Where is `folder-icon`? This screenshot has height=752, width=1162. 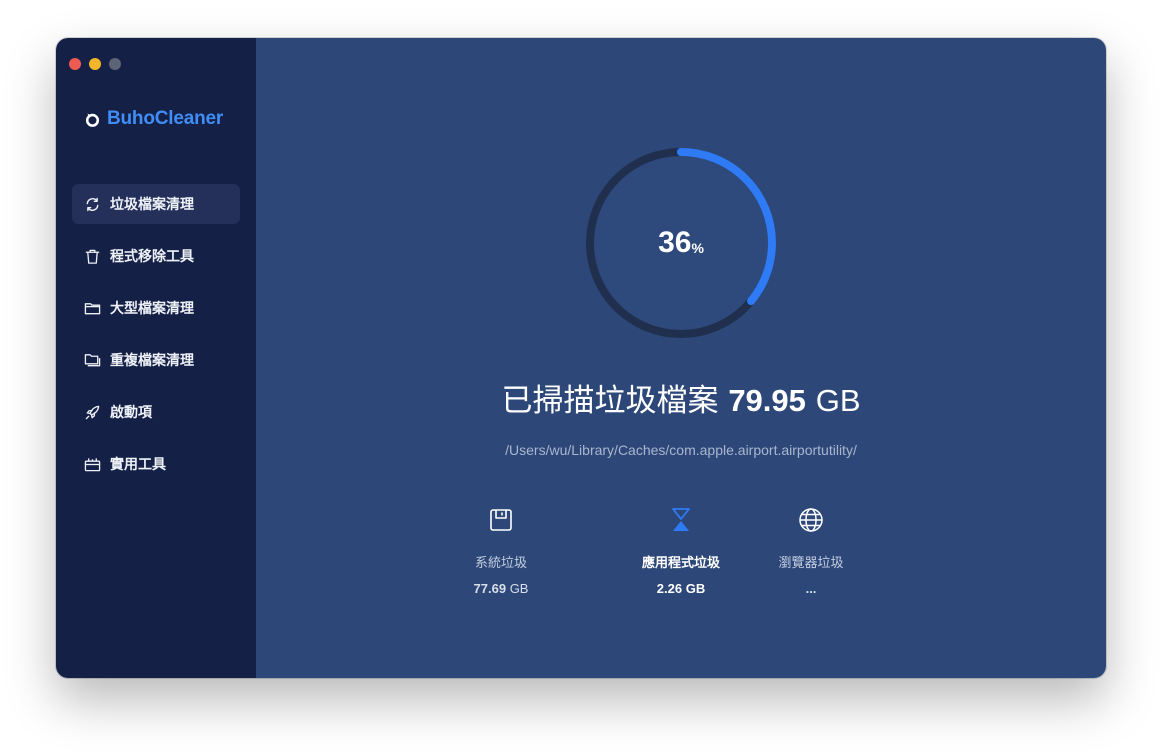 folder-icon is located at coordinates (92, 308).